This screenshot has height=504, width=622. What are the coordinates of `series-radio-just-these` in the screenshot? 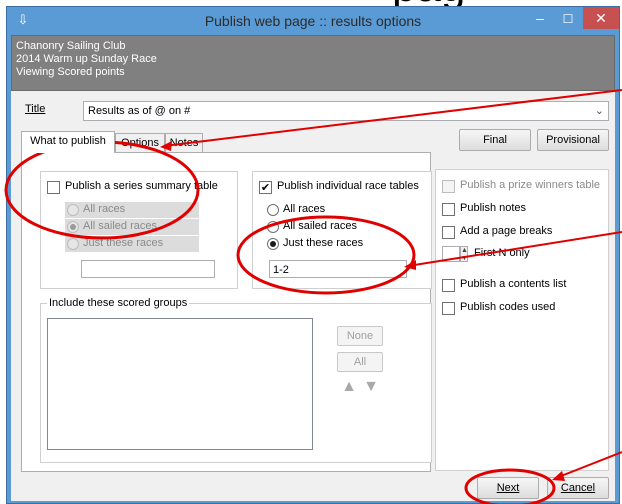 It's located at (73, 244).